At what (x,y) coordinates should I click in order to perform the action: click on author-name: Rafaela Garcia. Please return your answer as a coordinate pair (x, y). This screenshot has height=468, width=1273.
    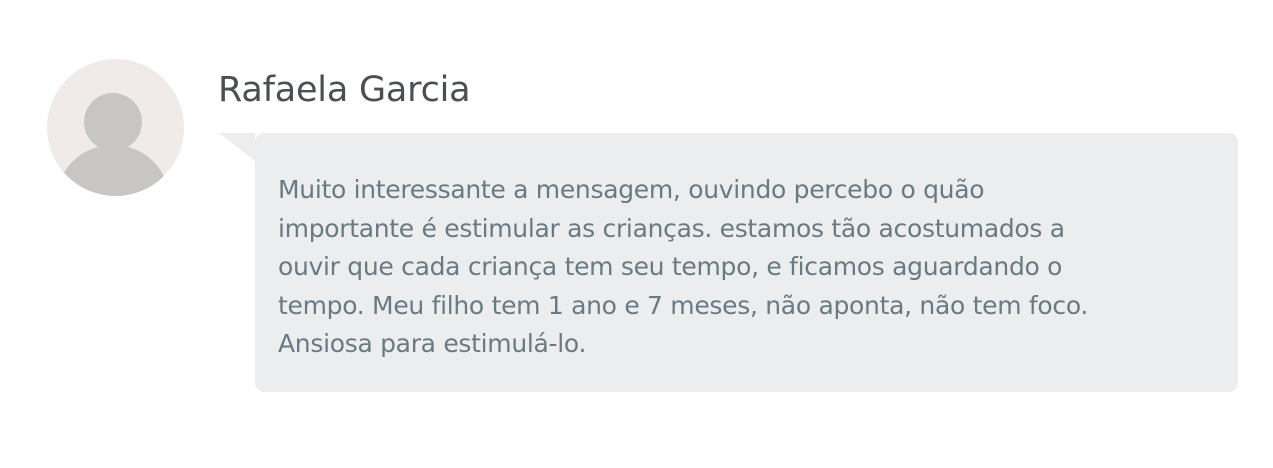
    Looking at the image, I should click on (344, 90).